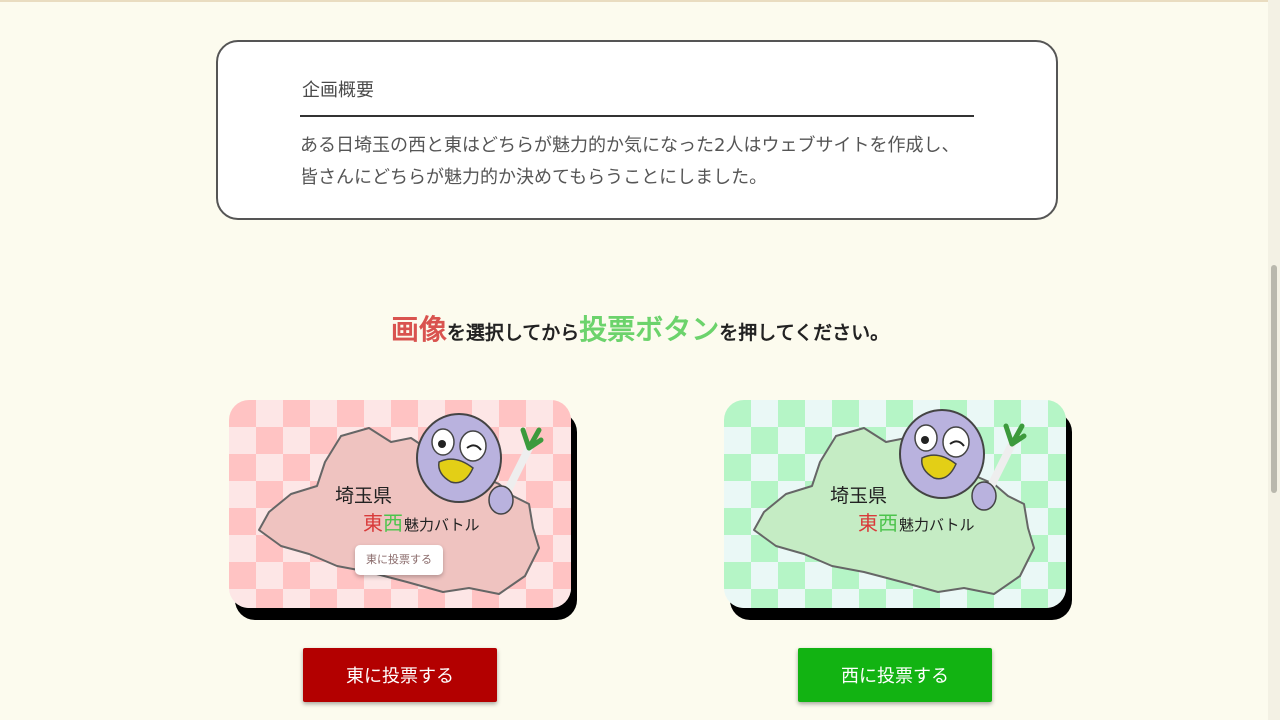  I want to click on top-border, so click(640, 1).